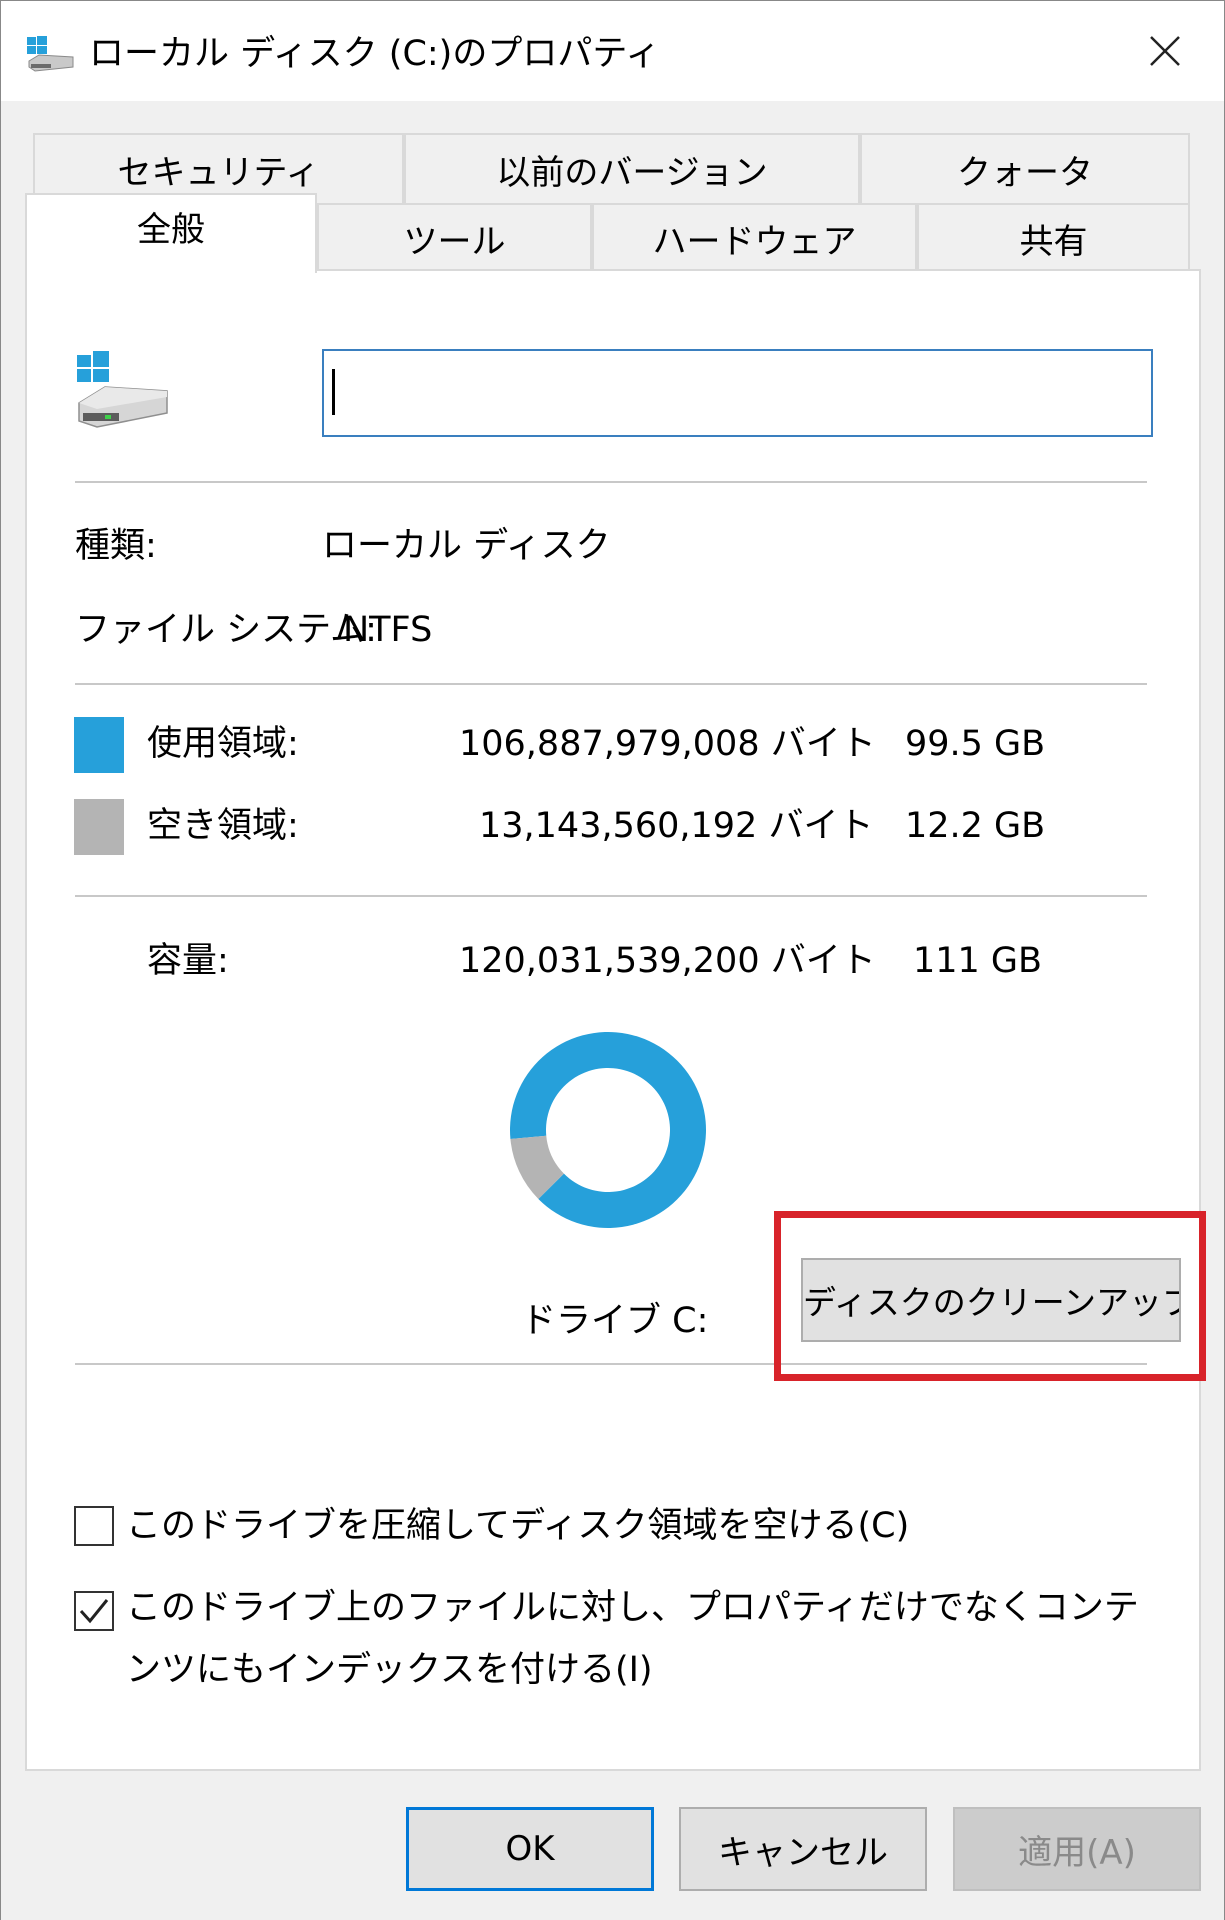 This screenshot has width=1225, height=1920. What do you see at coordinates (754, 241) in the screenshot?
I see `tab-hardware-label: ハードウェア` at bounding box center [754, 241].